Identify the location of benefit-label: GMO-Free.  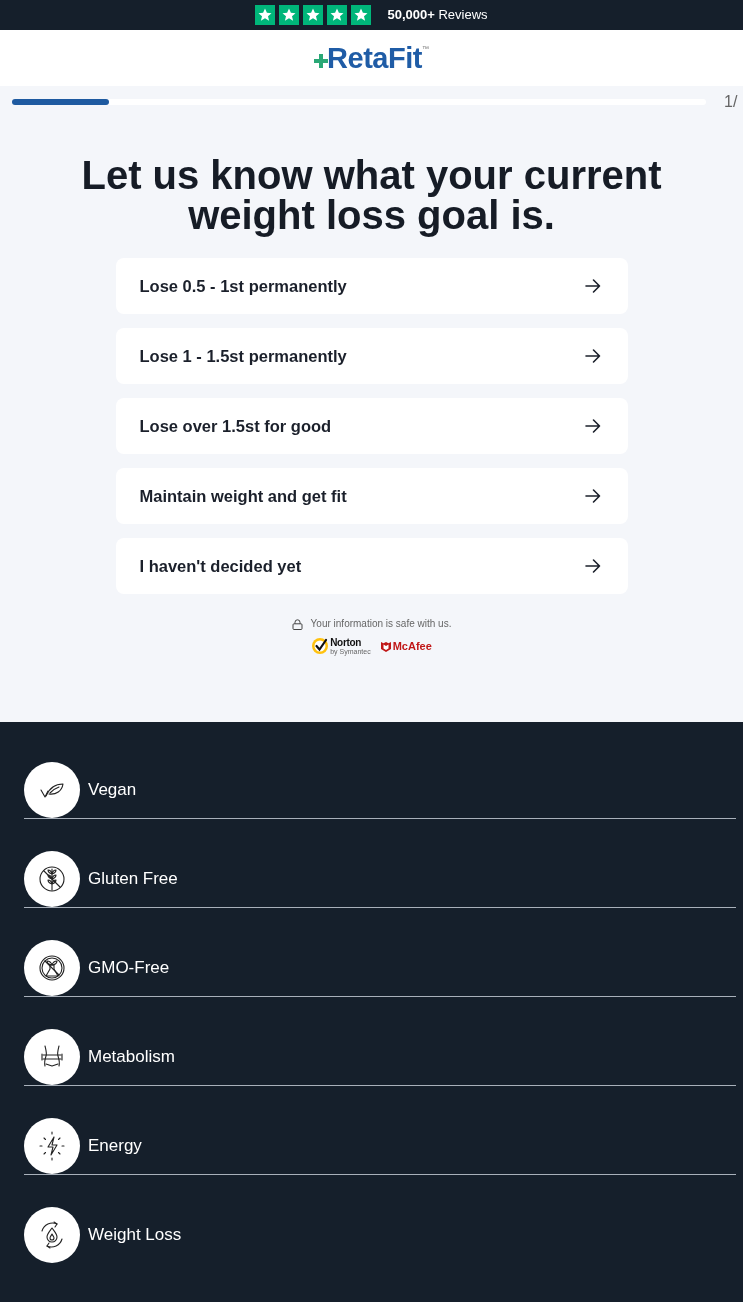
(129, 968).